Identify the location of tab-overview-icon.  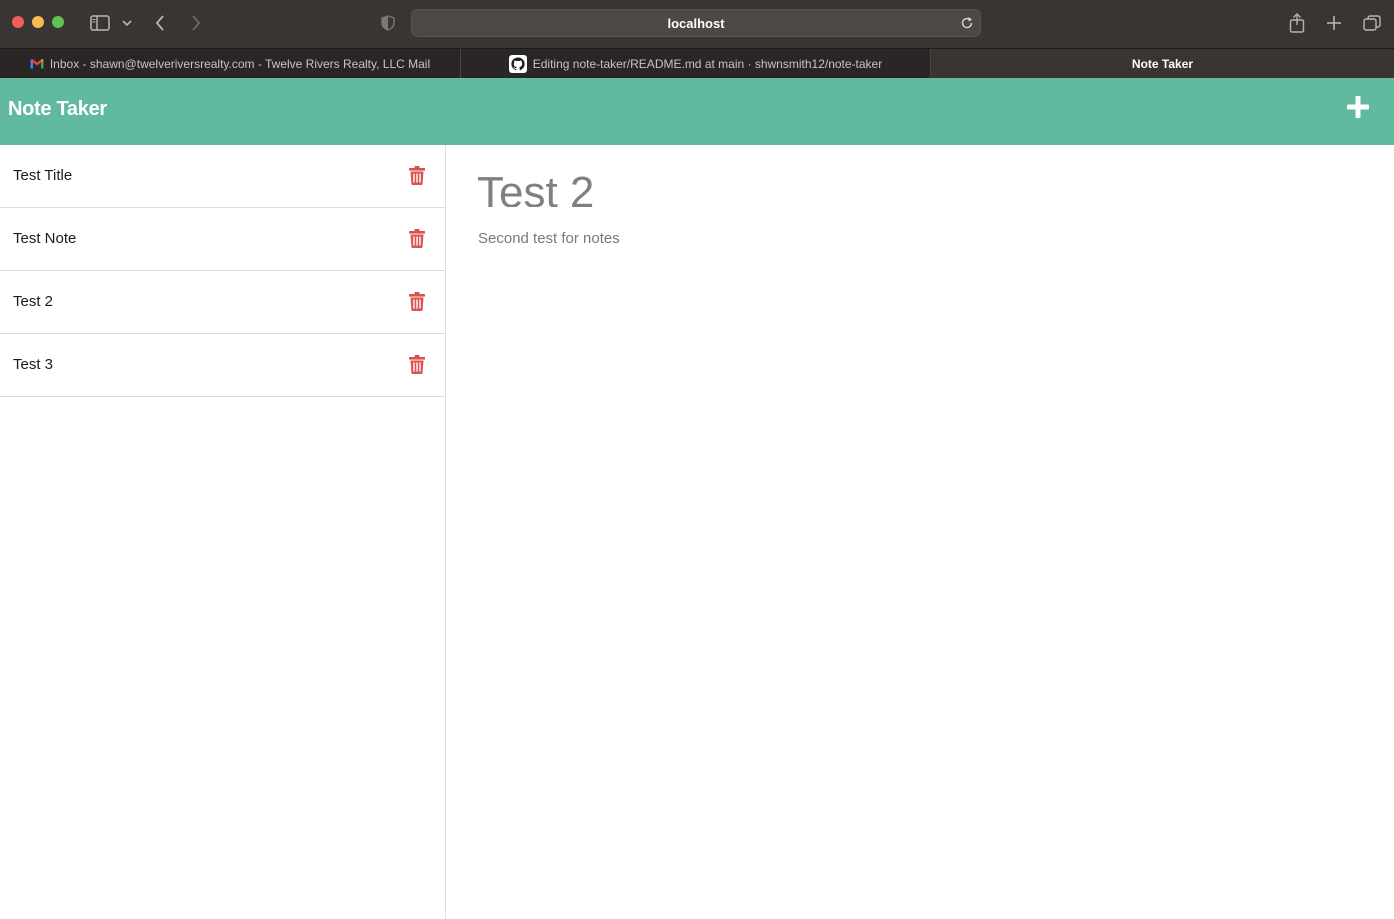
(1372, 23).